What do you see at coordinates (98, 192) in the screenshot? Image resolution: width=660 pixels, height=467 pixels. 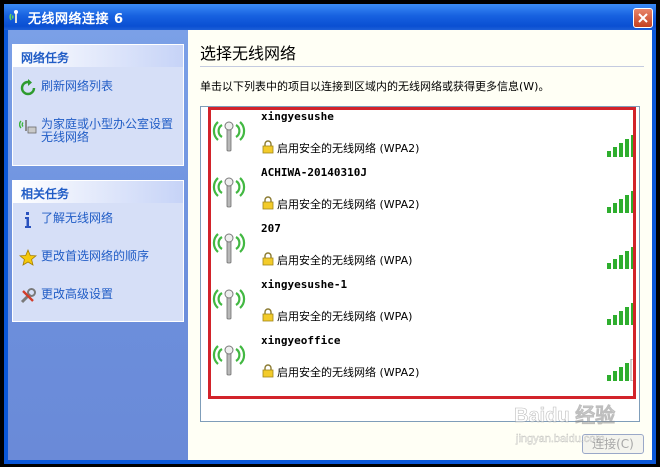 I see `panel-header-related-tasks: 相关任务` at bounding box center [98, 192].